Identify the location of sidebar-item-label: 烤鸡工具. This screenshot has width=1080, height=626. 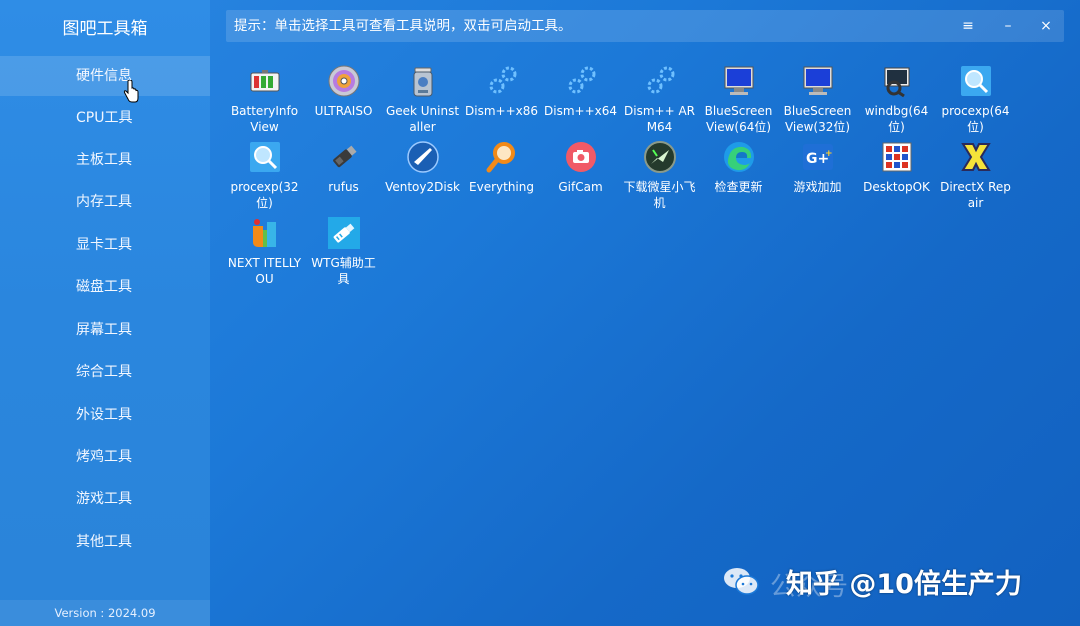
(104, 457).